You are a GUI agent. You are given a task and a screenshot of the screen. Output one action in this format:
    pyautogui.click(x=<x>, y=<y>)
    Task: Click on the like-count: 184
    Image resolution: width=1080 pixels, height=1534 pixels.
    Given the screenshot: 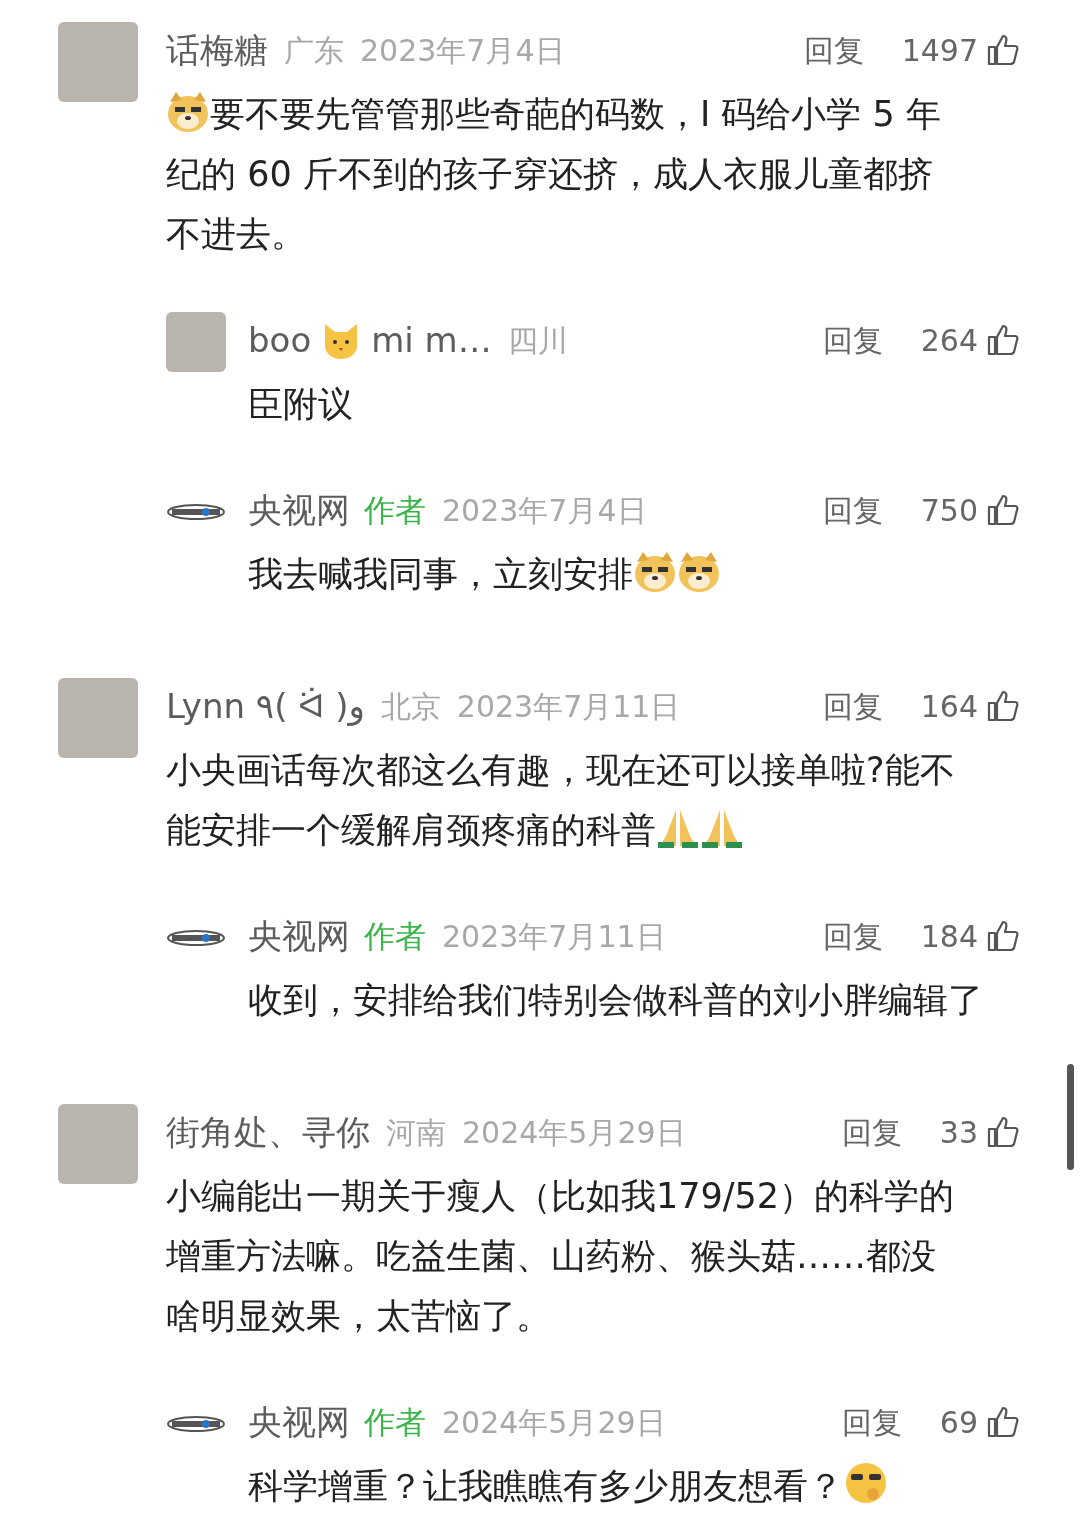 What is the action you would take?
    pyautogui.click(x=949, y=936)
    